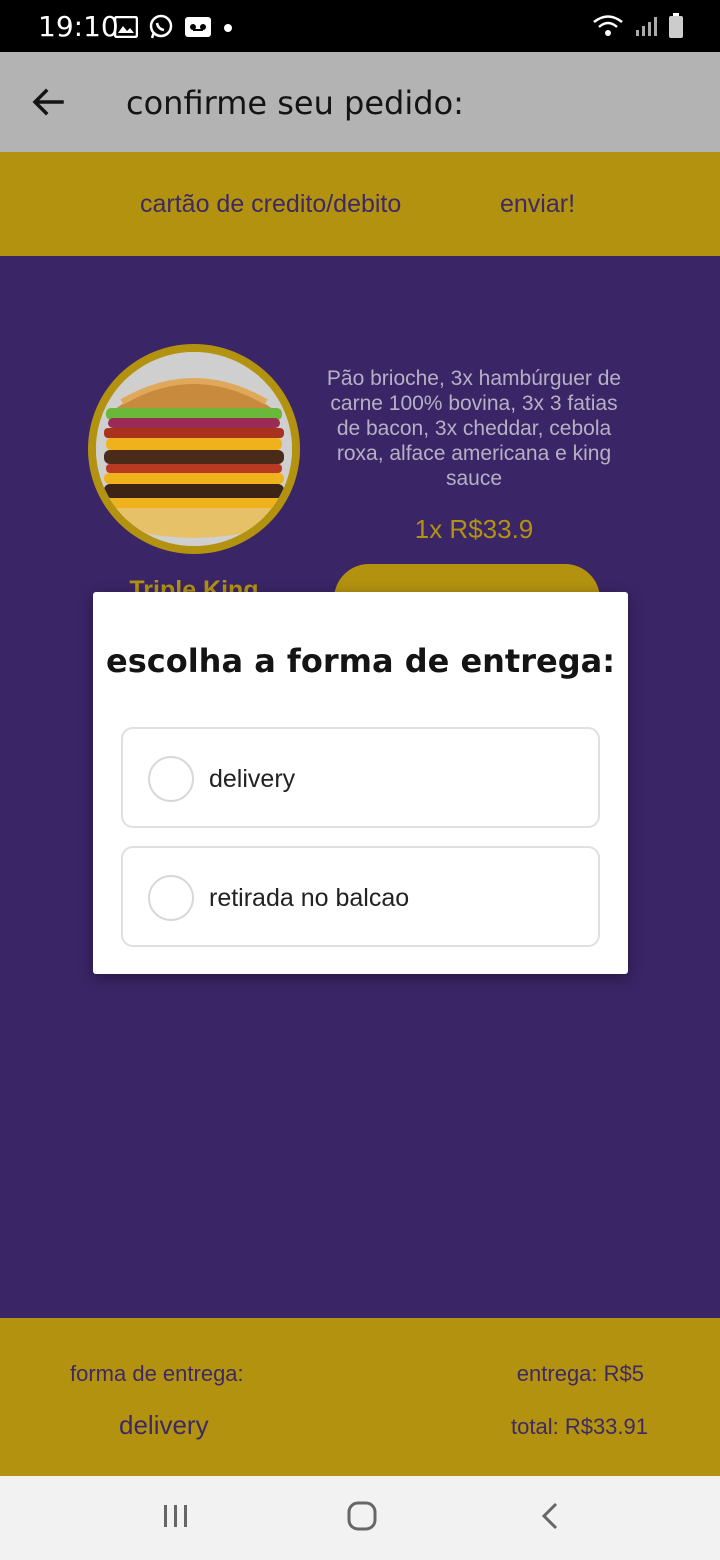 The image size is (720, 1560). What do you see at coordinates (676, 28) in the screenshot?
I see `battery-icon` at bounding box center [676, 28].